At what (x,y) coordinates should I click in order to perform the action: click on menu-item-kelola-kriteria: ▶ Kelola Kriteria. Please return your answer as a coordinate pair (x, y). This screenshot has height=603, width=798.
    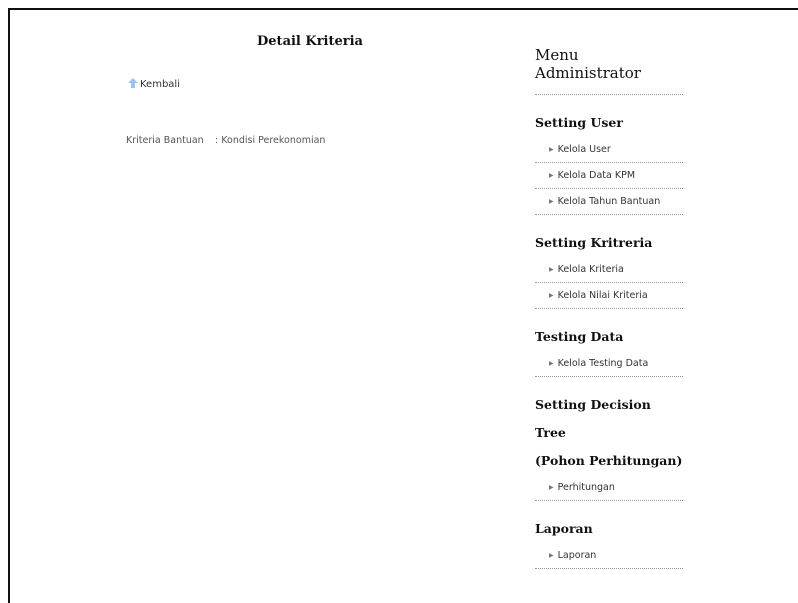
    Looking at the image, I should click on (609, 270).